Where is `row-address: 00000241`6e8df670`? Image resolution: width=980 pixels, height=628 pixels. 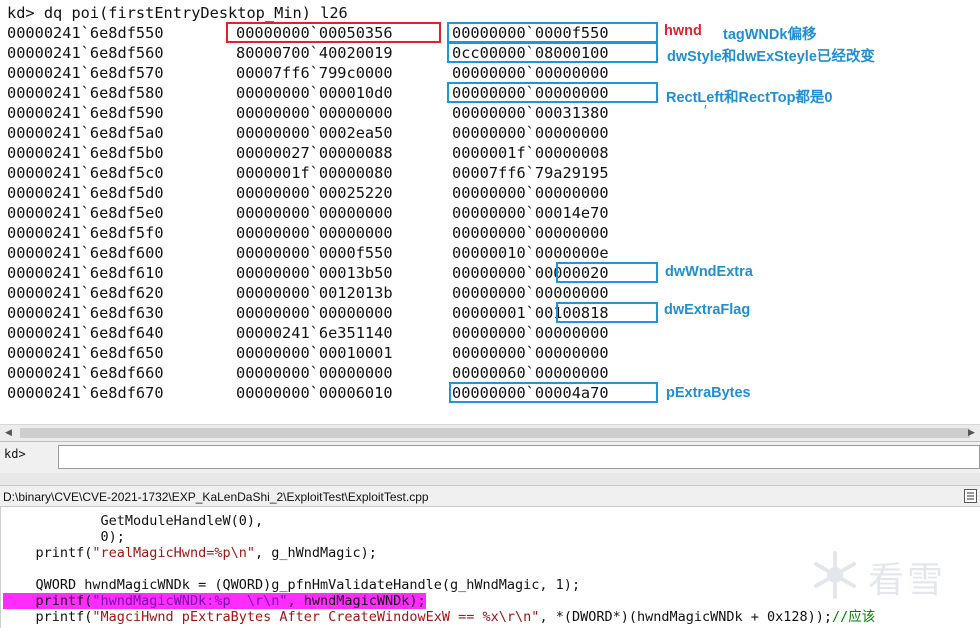 row-address: 00000241`6e8df670 is located at coordinates (85, 393).